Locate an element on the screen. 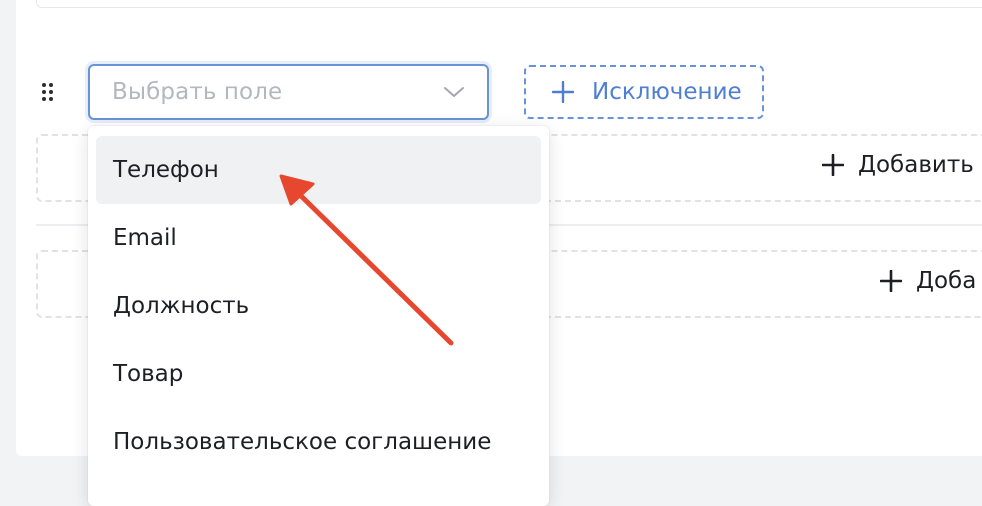 The width and height of the screenshot is (982, 506). dropdown-option-product: Товар is located at coordinates (318, 374).